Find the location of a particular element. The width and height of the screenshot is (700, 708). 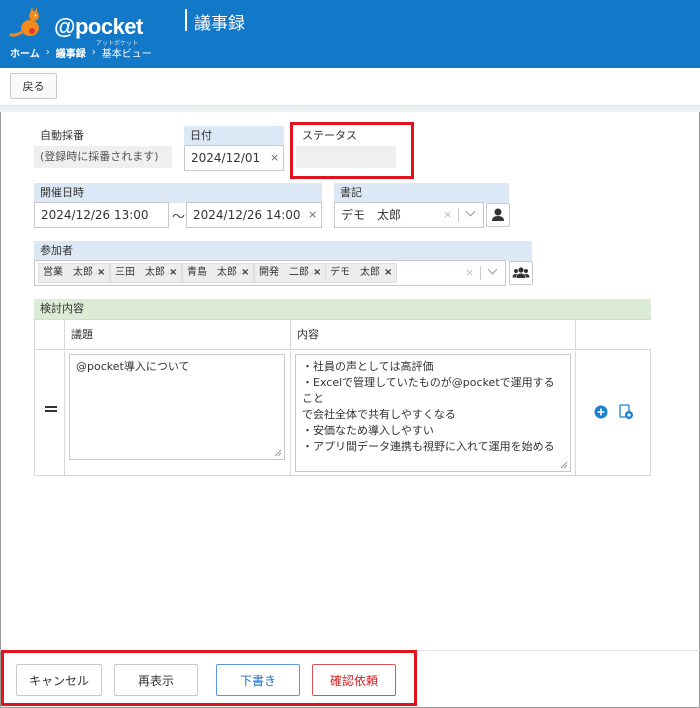

datetime-start-value: 2024/12/26 13:00 is located at coordinates (95, 215).